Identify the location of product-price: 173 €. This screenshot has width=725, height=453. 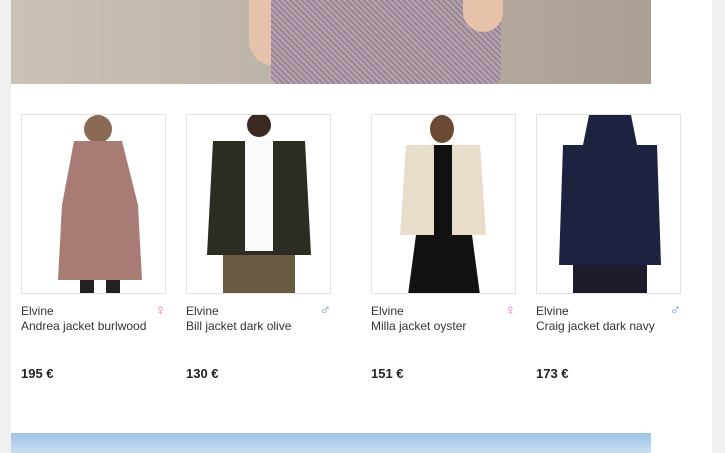
(552, 373).